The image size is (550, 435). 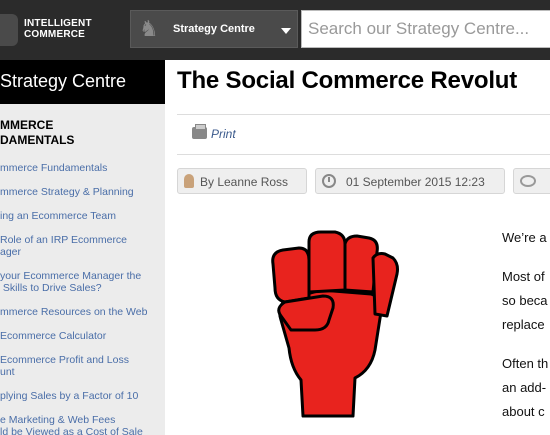 I want to click on body-text-line: about c, so click(x=523, y=411).